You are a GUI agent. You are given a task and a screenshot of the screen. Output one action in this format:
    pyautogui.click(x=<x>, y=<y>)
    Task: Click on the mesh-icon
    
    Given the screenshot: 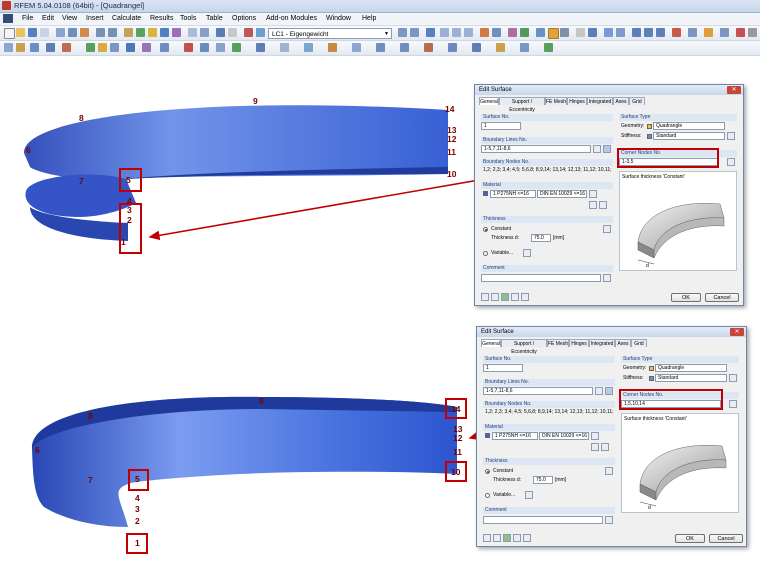 What is the action you would take?
    pyautogui.click(x=308, y=47)
    